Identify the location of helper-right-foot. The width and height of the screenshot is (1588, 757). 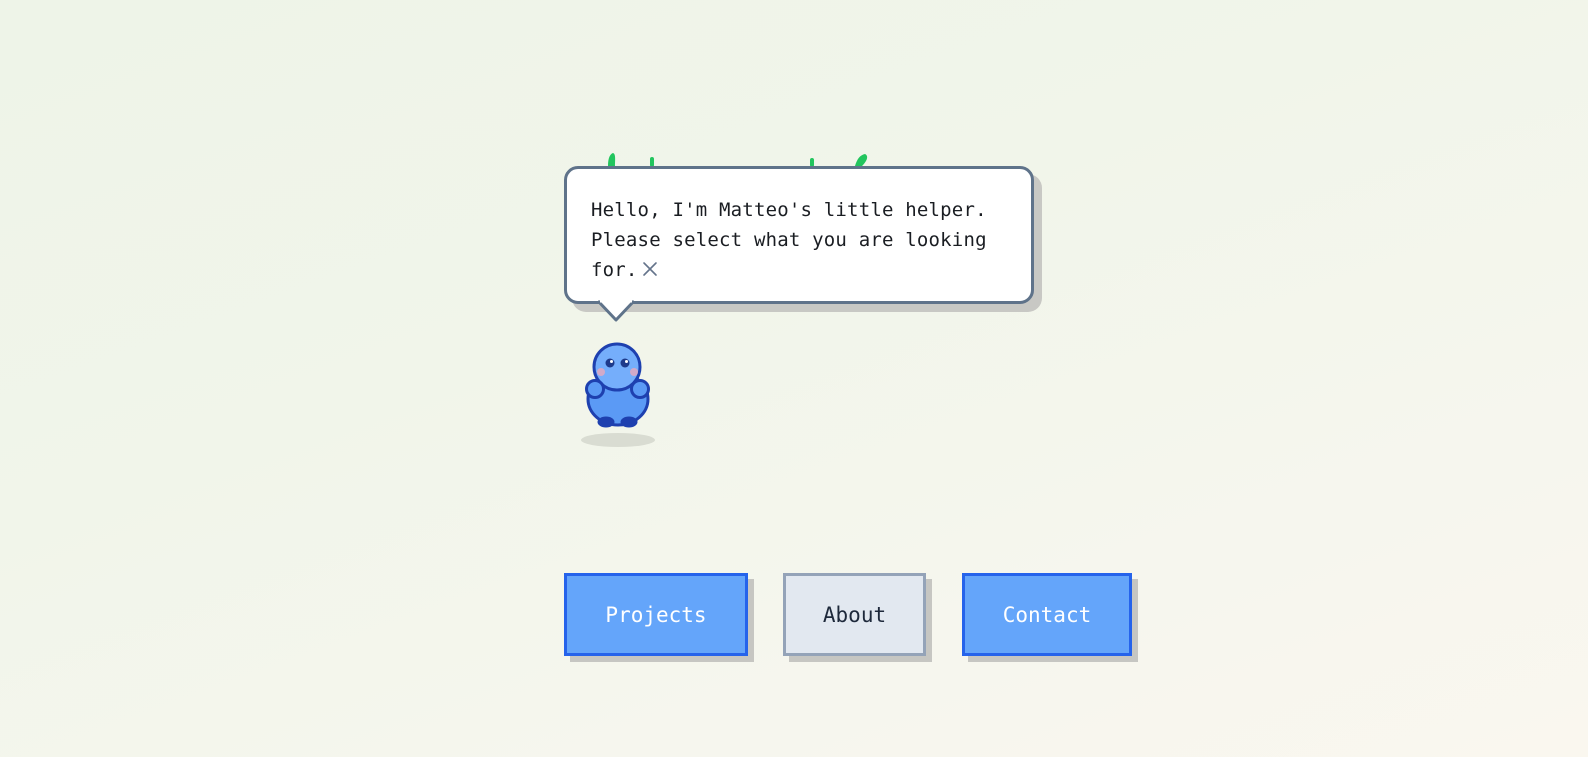
(629, 422).